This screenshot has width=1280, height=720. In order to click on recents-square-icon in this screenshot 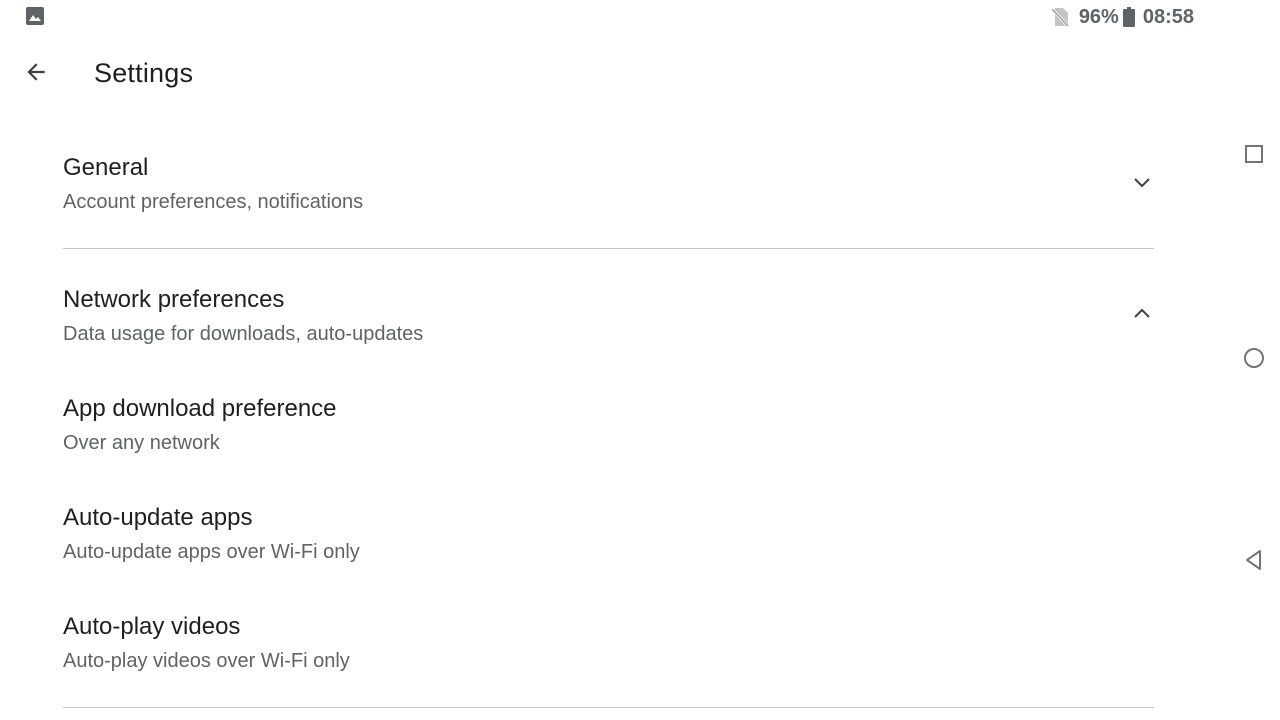, I will do `click(1254, 156)`.